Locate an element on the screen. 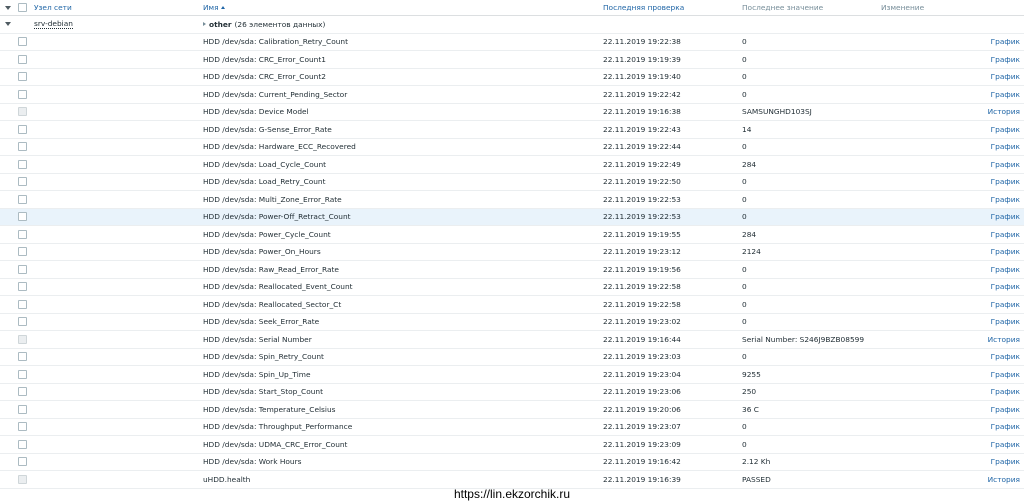  item-name-text: uHDD.health is located at coordinates (227, 479).